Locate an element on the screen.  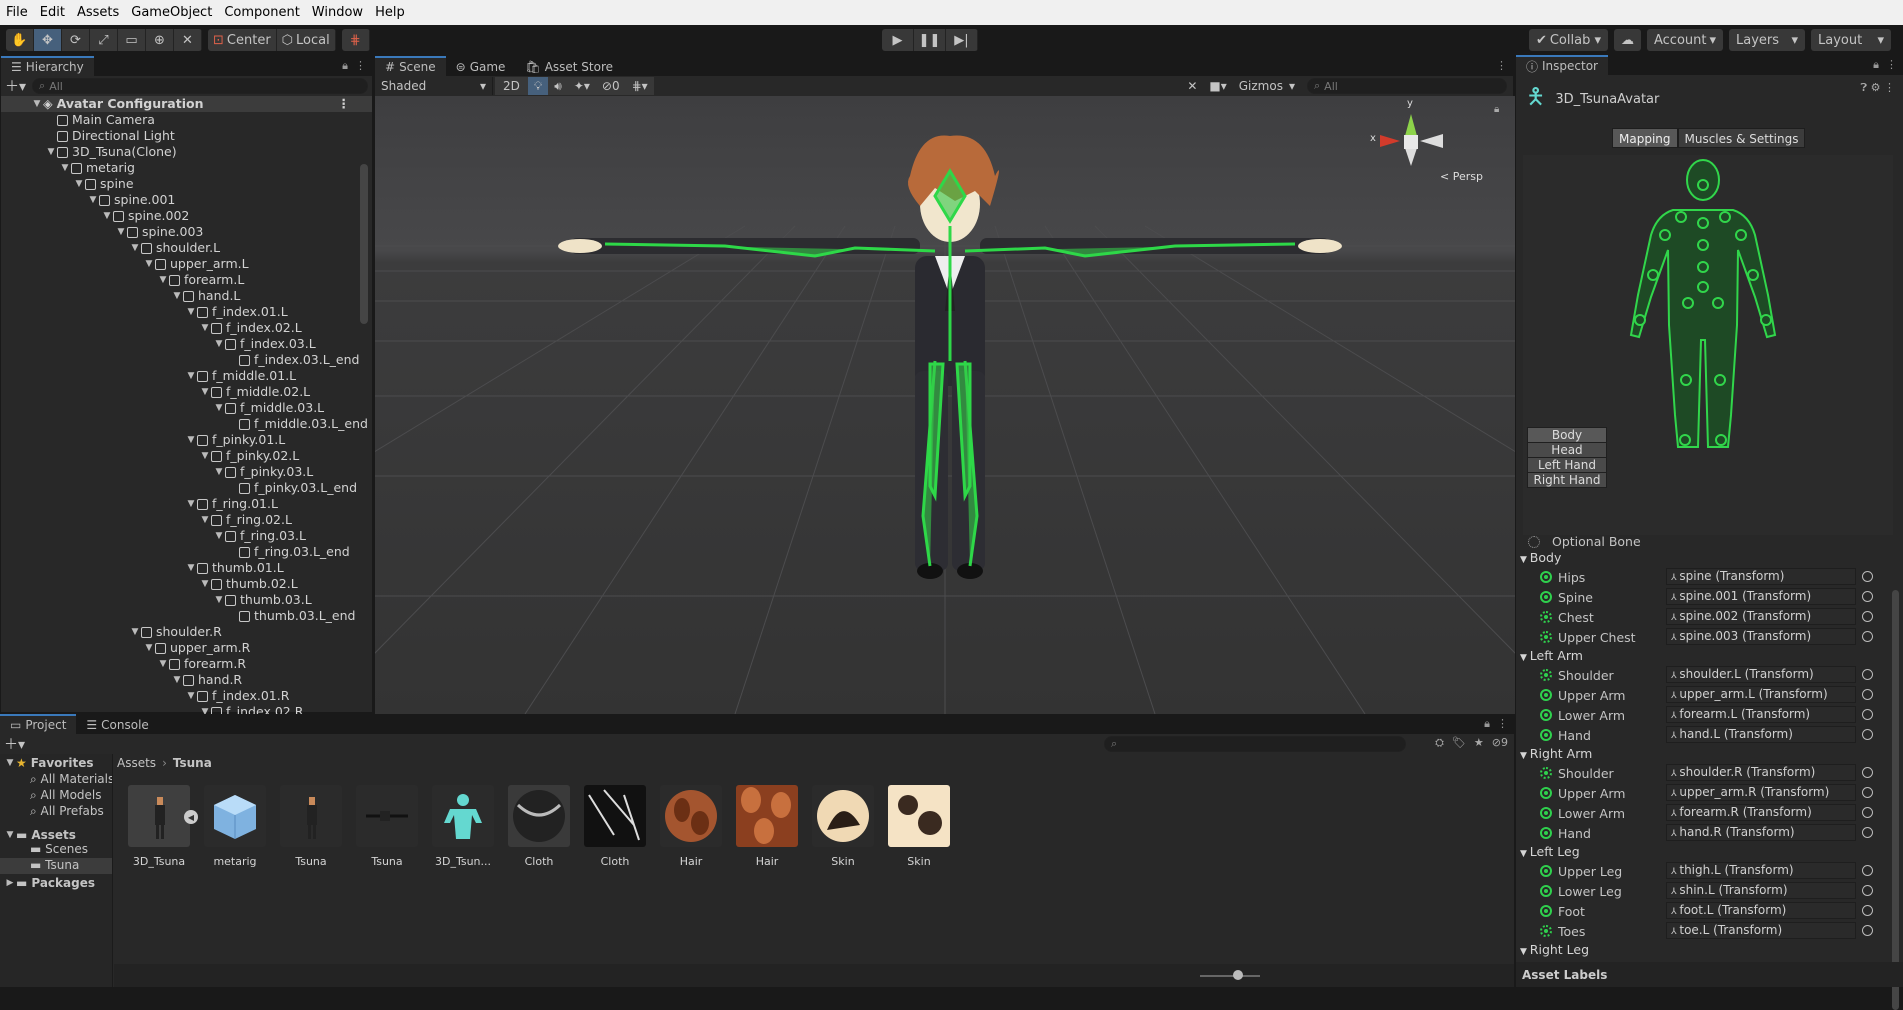
menu-edit: Edit is located at coordinates (52, 12).